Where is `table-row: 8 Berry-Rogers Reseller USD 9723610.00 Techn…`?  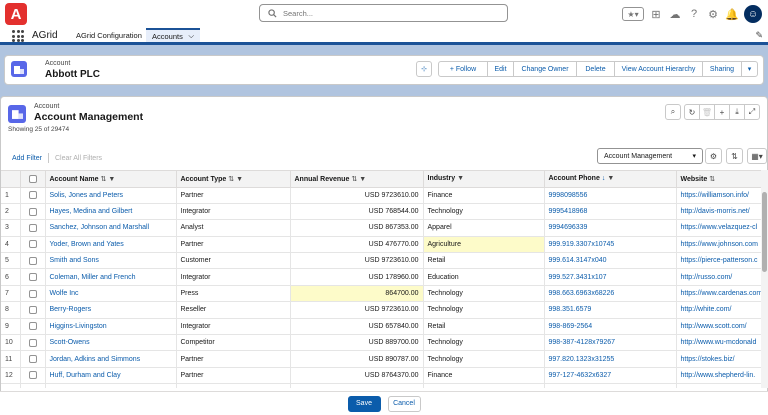 table-row: 8 Berry-Rogers Reseller USD 9723610.00 Techn… is located at coordinates (381, 310).